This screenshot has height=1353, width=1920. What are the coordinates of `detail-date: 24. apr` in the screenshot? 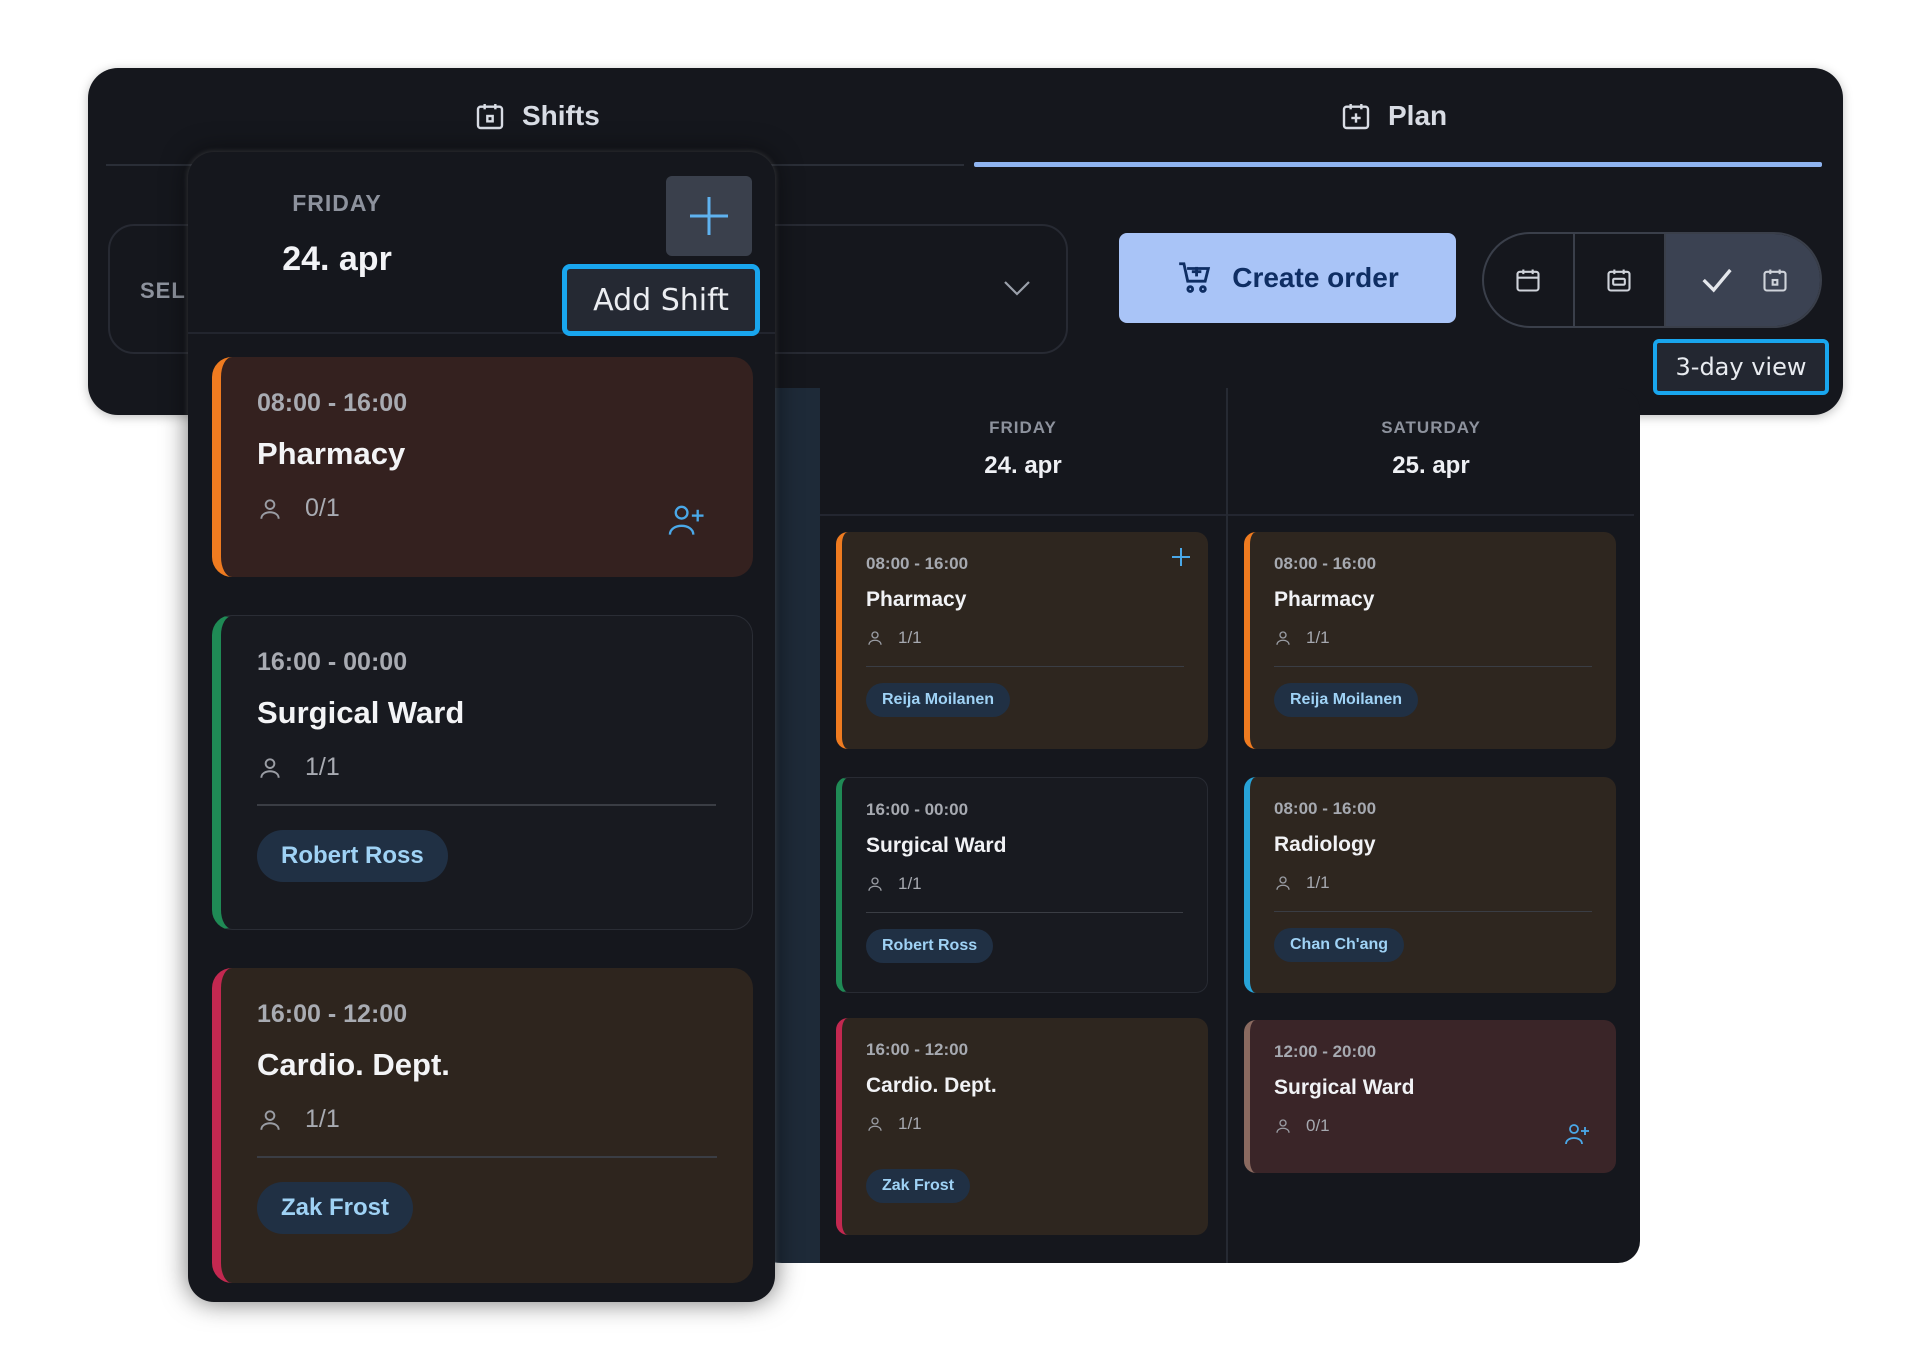 It's located at (337, 259).